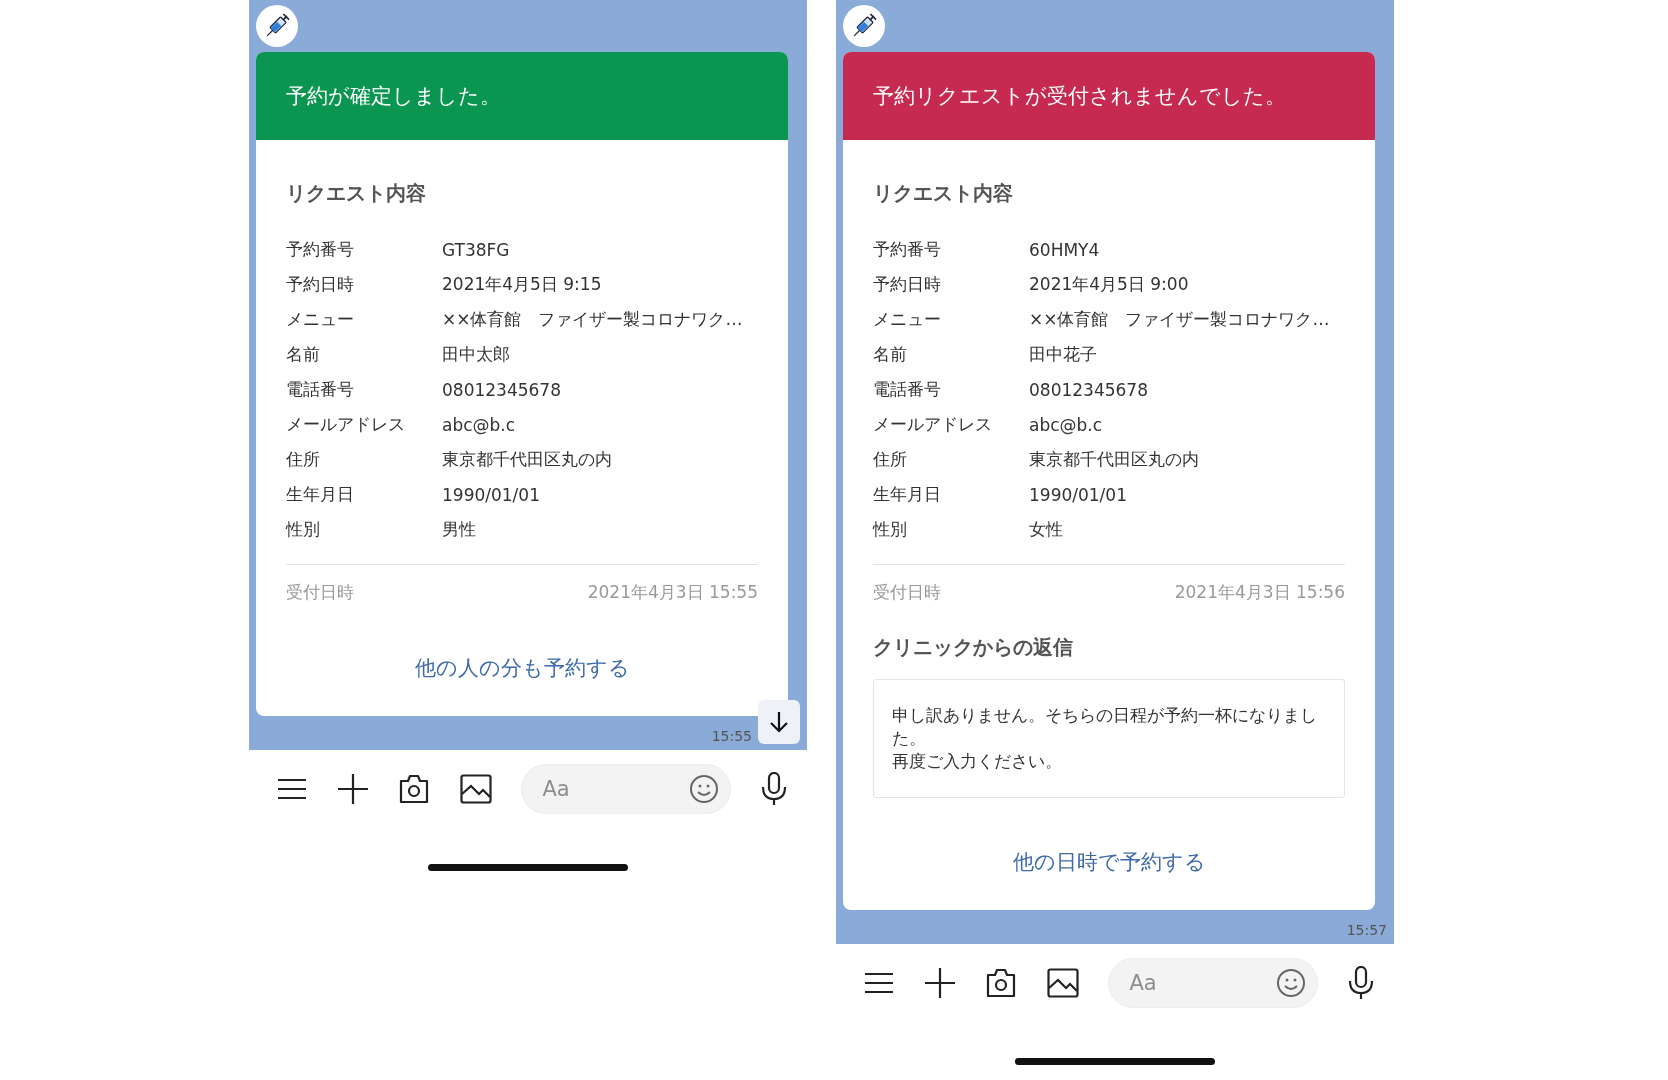  I want to click on field-value: 2021年4月5日 9:00, so click(1109, 284).